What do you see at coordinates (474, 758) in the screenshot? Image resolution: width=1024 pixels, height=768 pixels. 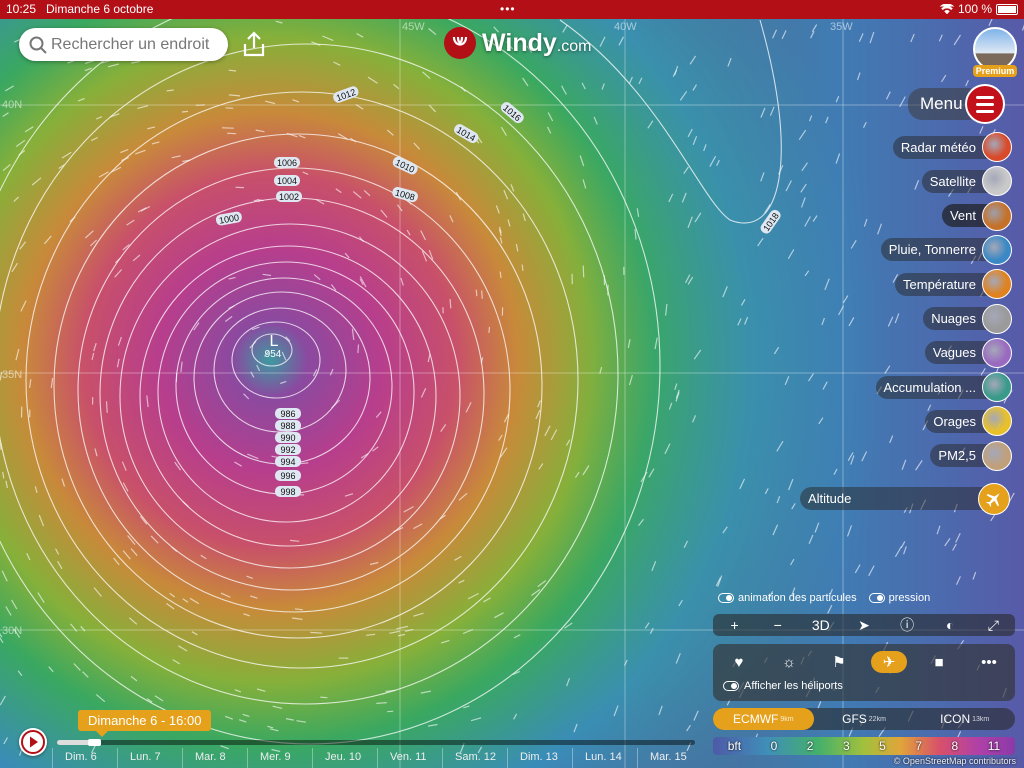 I see `timeline-day: Sam. 12` at bounding box center [474, 758].